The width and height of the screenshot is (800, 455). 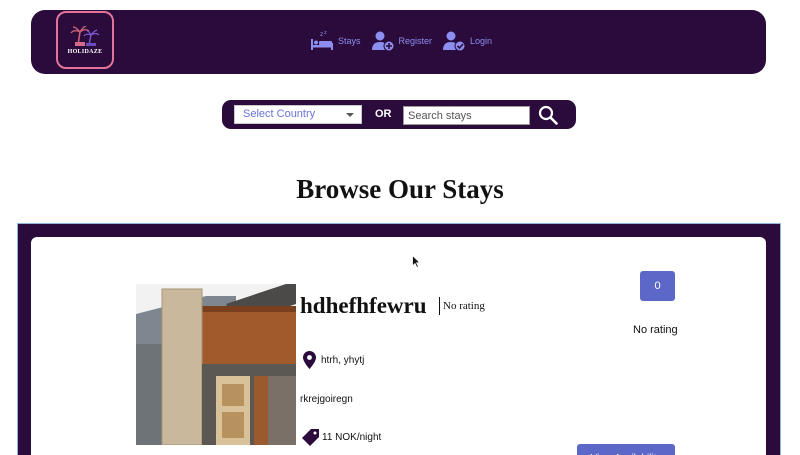 I want to click on country-select: Select Country, so click(x=298, y=114).